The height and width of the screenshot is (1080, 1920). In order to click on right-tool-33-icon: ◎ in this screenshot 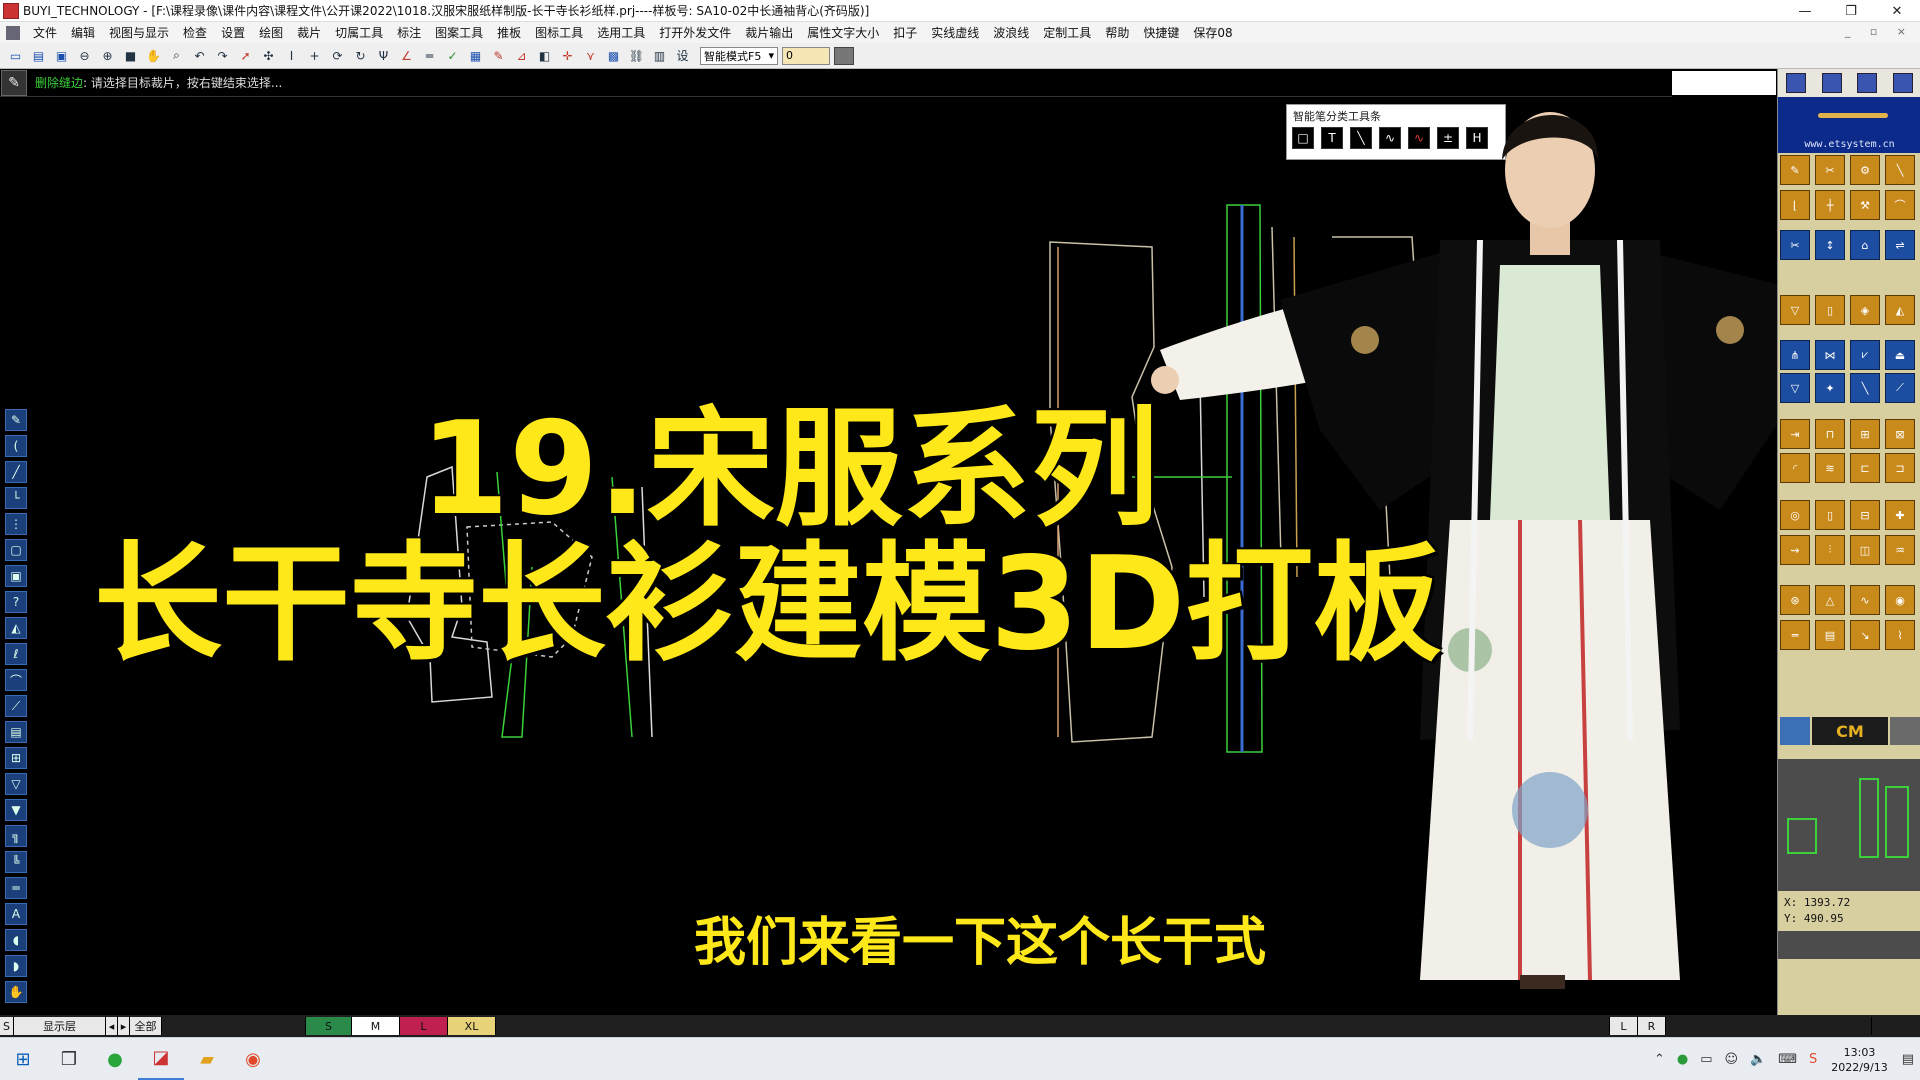, I will do `click(1795, 515)`.